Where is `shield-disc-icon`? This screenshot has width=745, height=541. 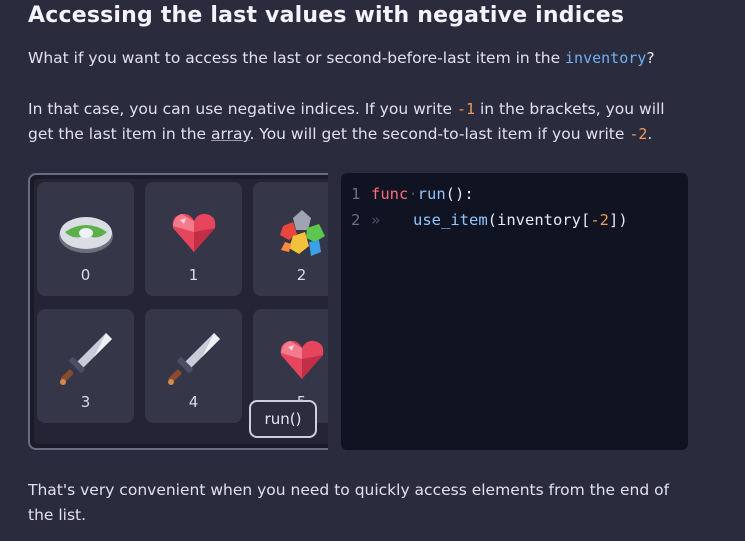
shield-disc-icon is located at coordinates (86, 236).